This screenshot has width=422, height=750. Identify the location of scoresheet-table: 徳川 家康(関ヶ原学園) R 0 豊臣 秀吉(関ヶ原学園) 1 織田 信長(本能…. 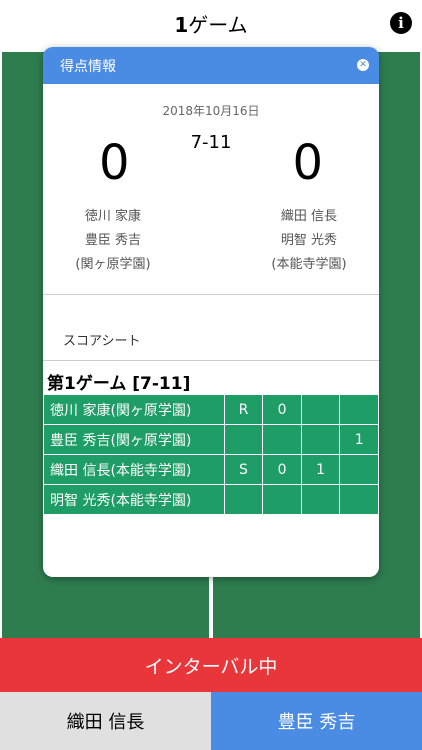
(211, 454).